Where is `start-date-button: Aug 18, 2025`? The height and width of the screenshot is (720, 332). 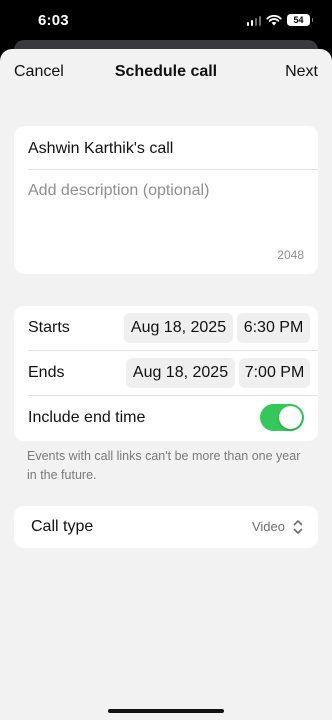
start-date-button: Aug 18, 2025 is located at coordinates (178, 328).